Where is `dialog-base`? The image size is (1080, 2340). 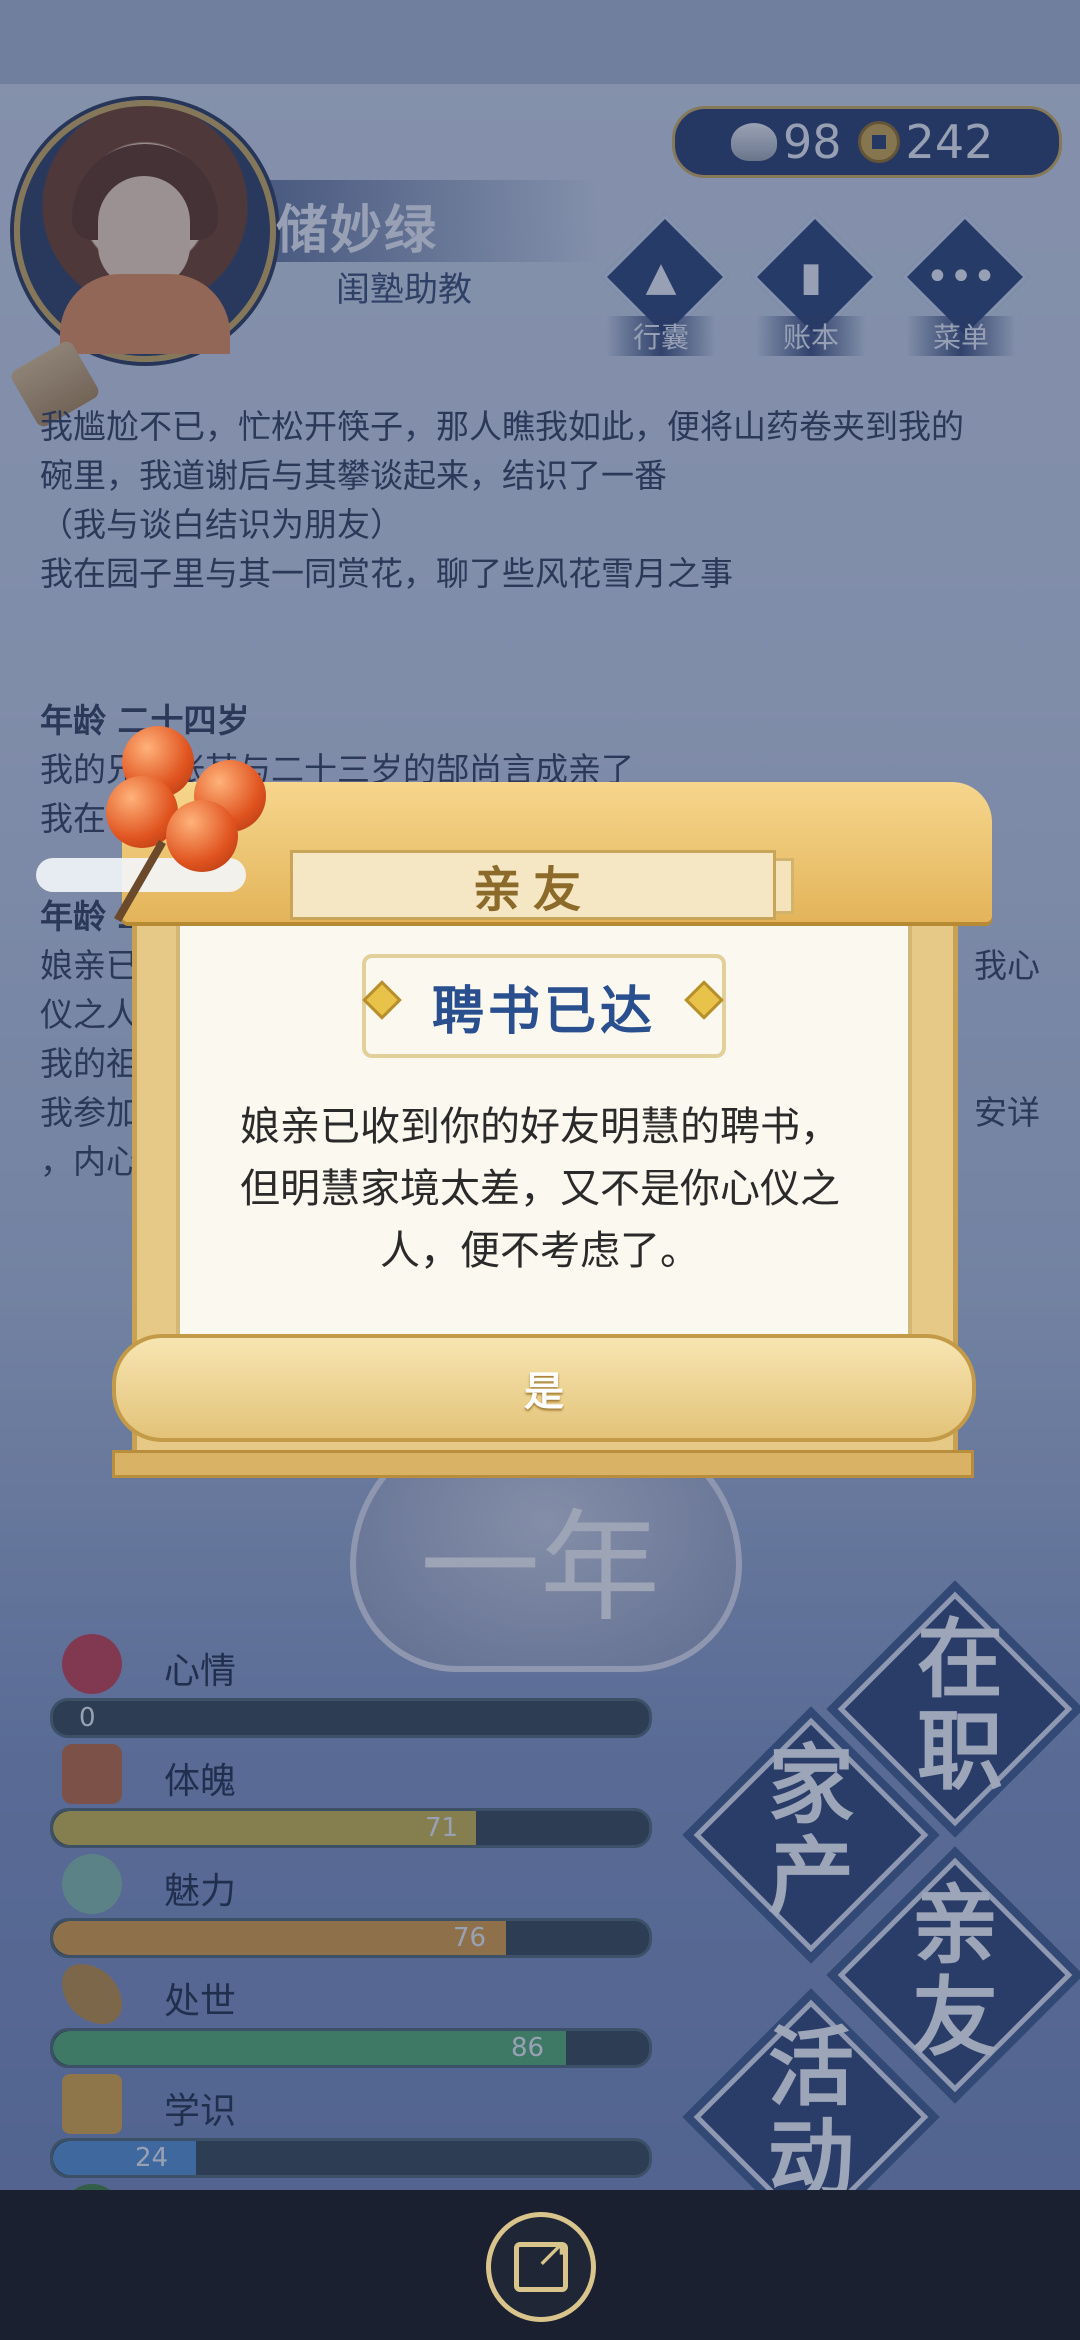 dialog-base is located at coordinates (543, 1464).